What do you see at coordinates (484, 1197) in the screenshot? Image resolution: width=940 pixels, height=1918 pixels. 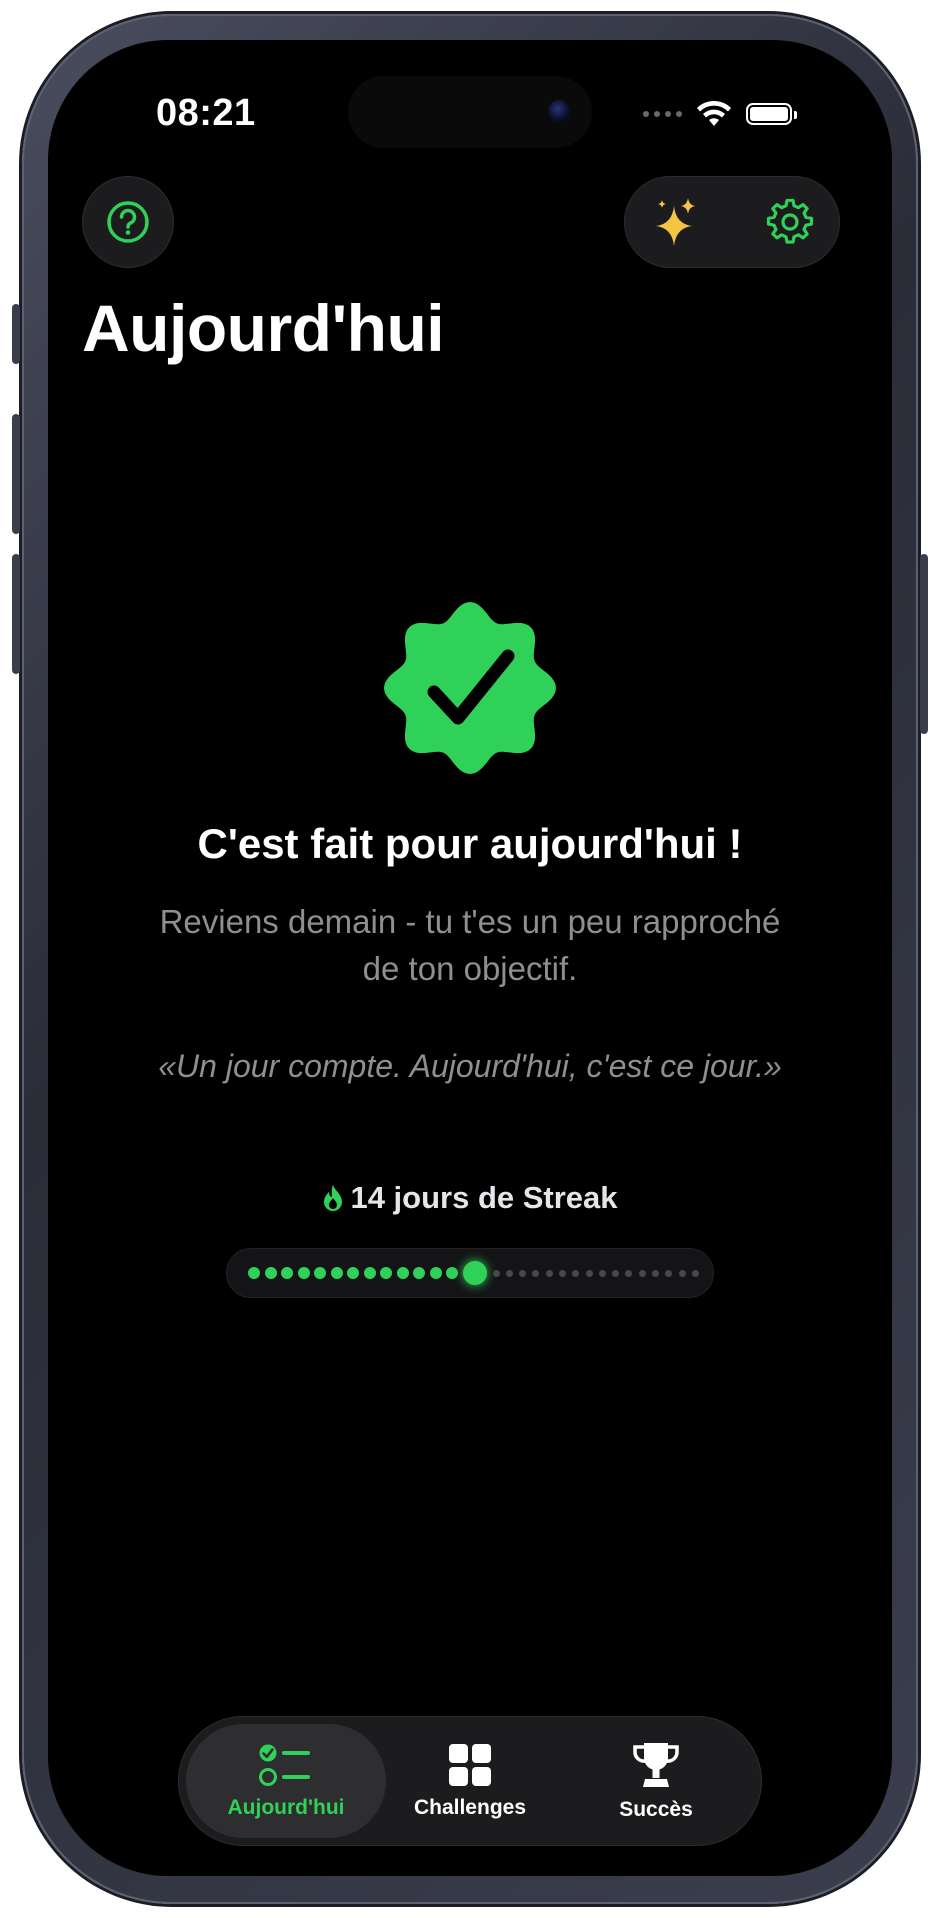 I see `streak-text: 14 jours de Streak` at bounding box center [484, 1197].